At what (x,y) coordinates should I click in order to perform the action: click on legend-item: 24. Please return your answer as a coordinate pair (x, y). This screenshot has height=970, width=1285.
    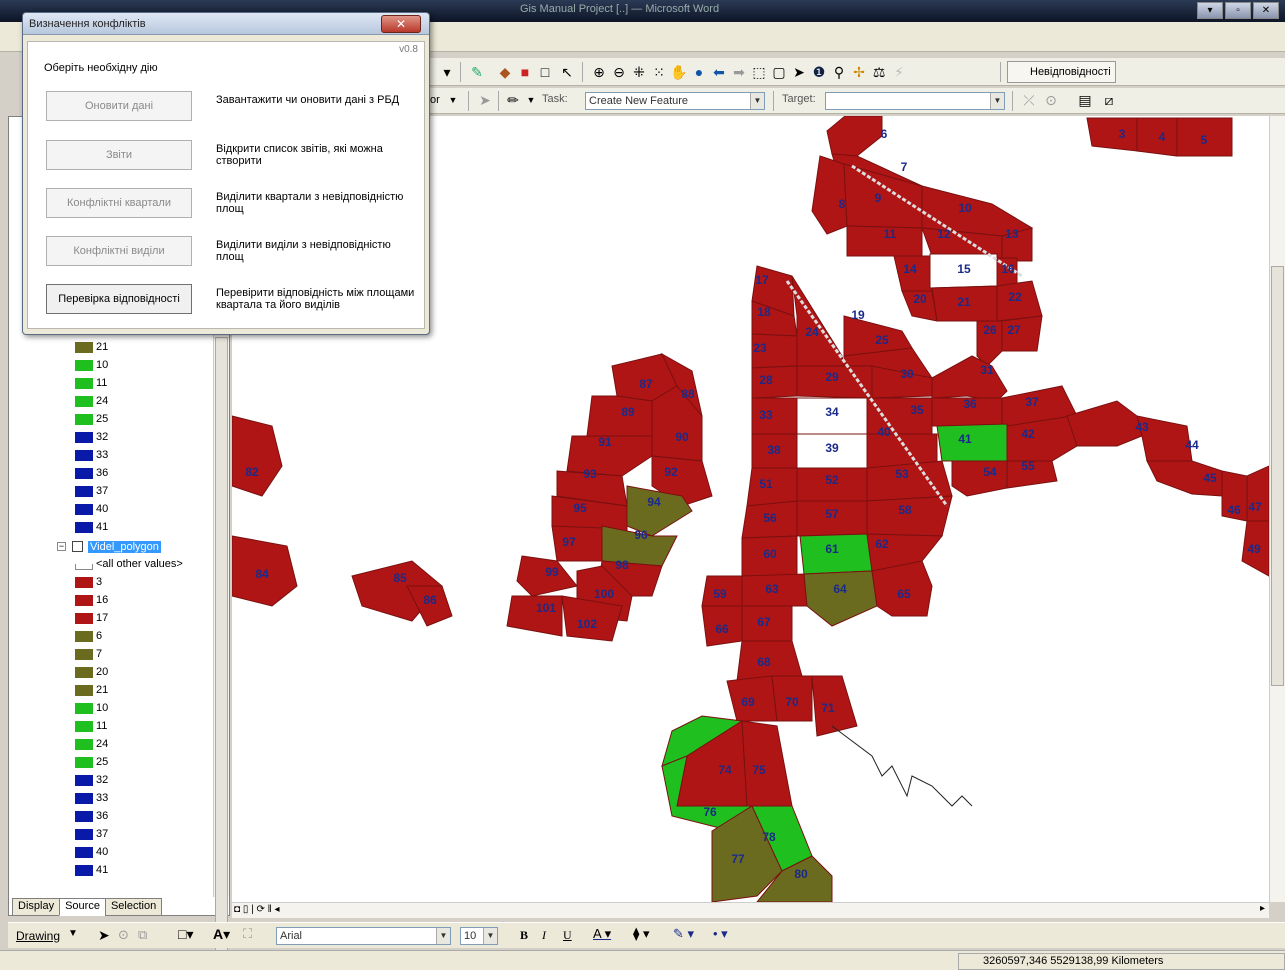
    Looking at the image, I should click on (91, 401).